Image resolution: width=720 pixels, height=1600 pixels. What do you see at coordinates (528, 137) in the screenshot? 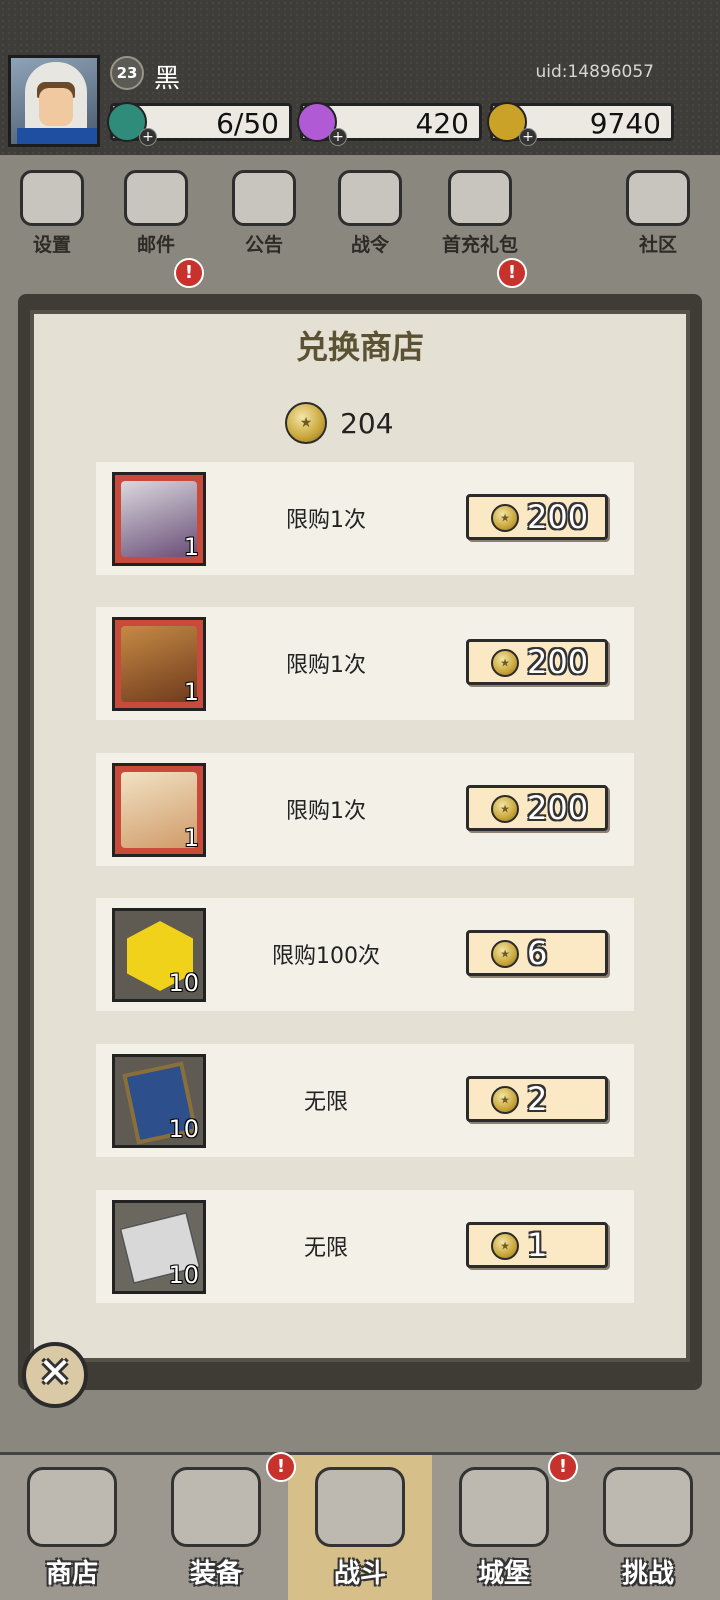
I see `add-gold-button: +` at bounding box center [528, 137].